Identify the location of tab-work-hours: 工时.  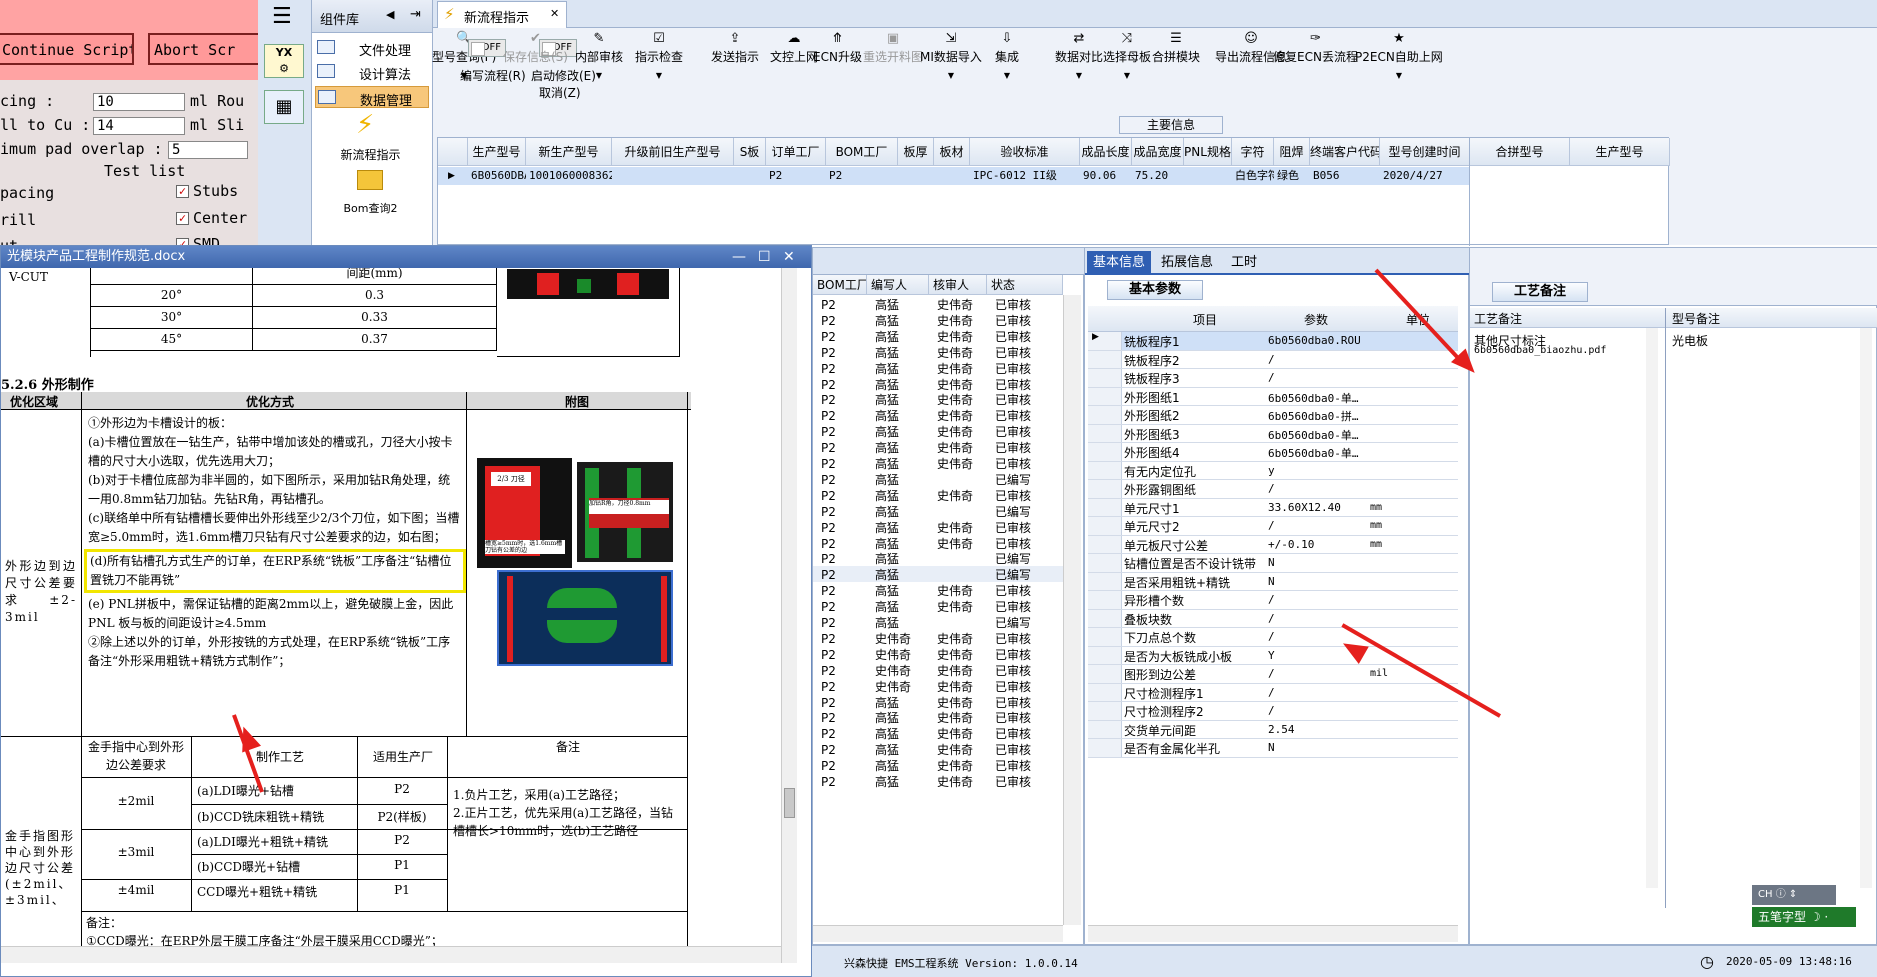
(1244, 263).